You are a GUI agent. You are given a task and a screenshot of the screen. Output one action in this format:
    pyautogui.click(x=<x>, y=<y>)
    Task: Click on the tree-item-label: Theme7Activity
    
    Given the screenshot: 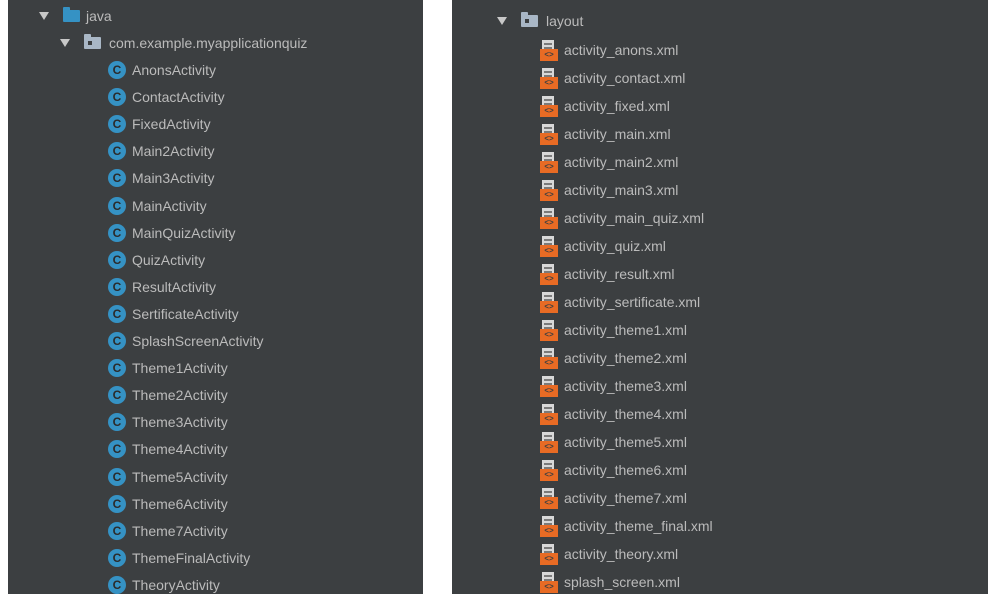 What is the action you would take?
    pyautogui.click(x=180, y=530)
    